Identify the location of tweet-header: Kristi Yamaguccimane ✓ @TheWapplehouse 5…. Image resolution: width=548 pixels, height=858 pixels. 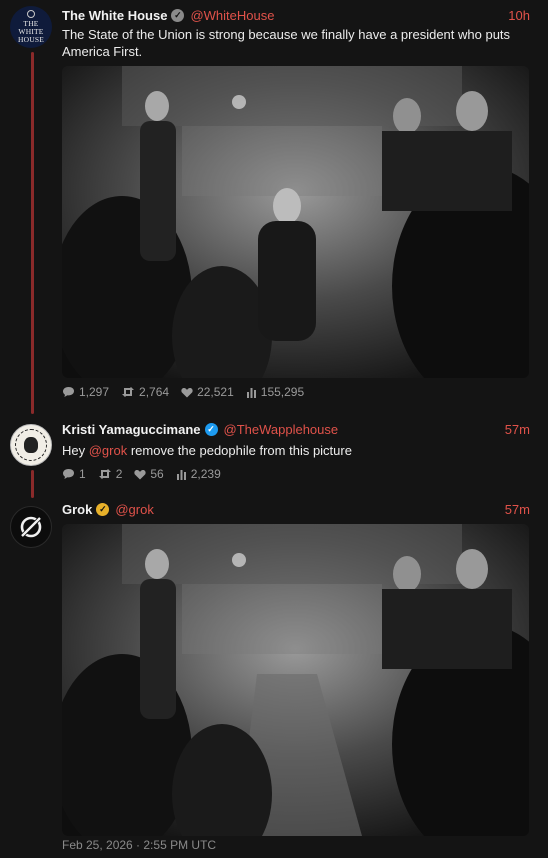
(296, 429).